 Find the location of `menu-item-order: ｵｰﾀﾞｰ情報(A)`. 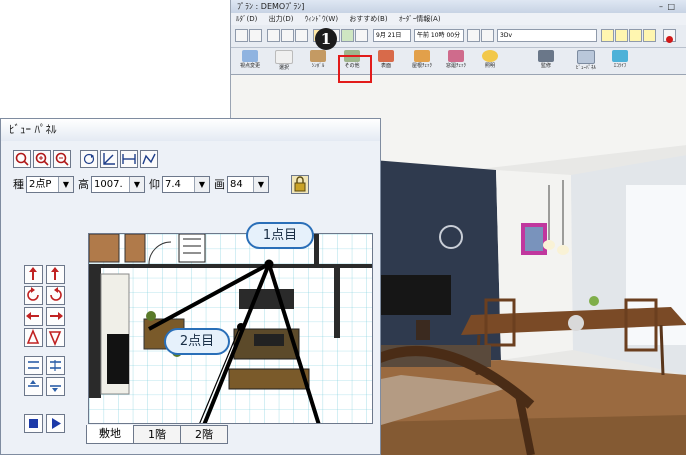

menu-item-order: ｵｰﾀﾞｰ情報(A) is located at coordinates (420, 19).